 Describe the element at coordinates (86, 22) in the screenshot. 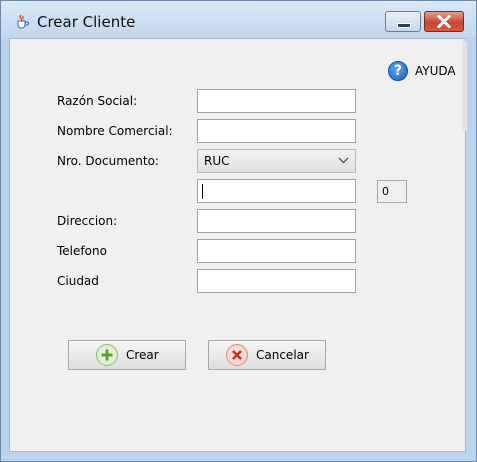

I see `window-title: Crear Cliente` at that location.